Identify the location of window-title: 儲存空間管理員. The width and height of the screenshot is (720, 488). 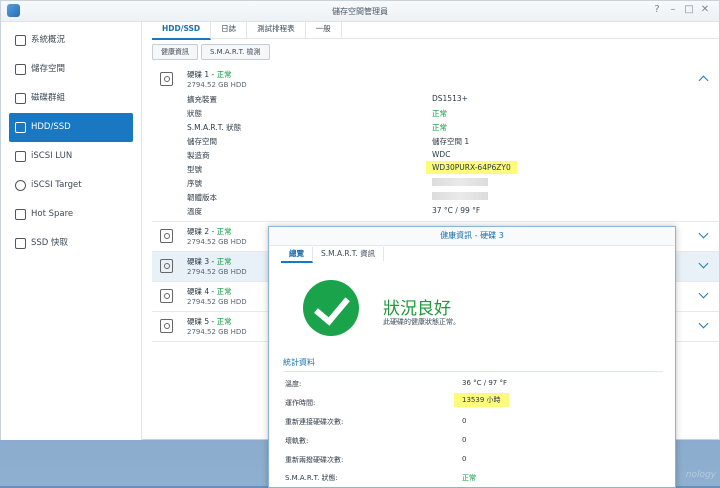
(360, 11).